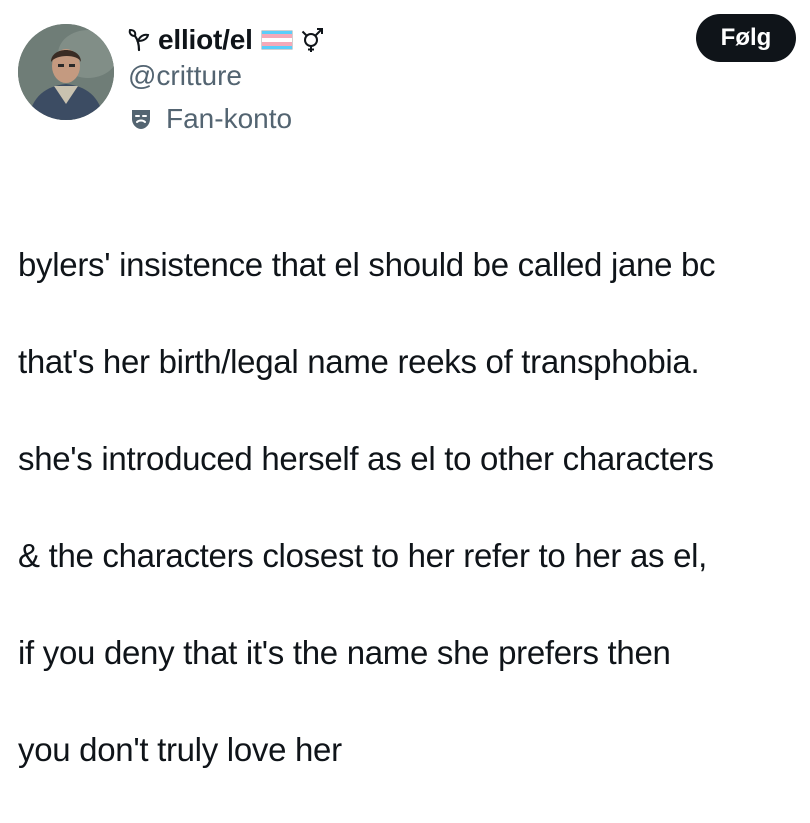  Describe the element at coordinates (139, 40) in the screenshot. I see `leaf-sprout-icon` at that location.